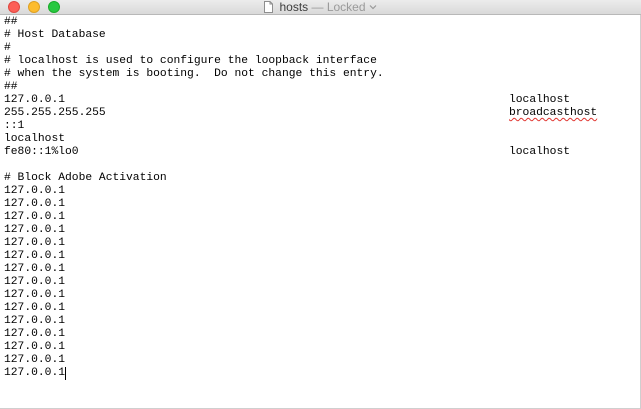 This screenshot has width=641, height=409. I want to click on window-title: hosts, so click(294, 7).